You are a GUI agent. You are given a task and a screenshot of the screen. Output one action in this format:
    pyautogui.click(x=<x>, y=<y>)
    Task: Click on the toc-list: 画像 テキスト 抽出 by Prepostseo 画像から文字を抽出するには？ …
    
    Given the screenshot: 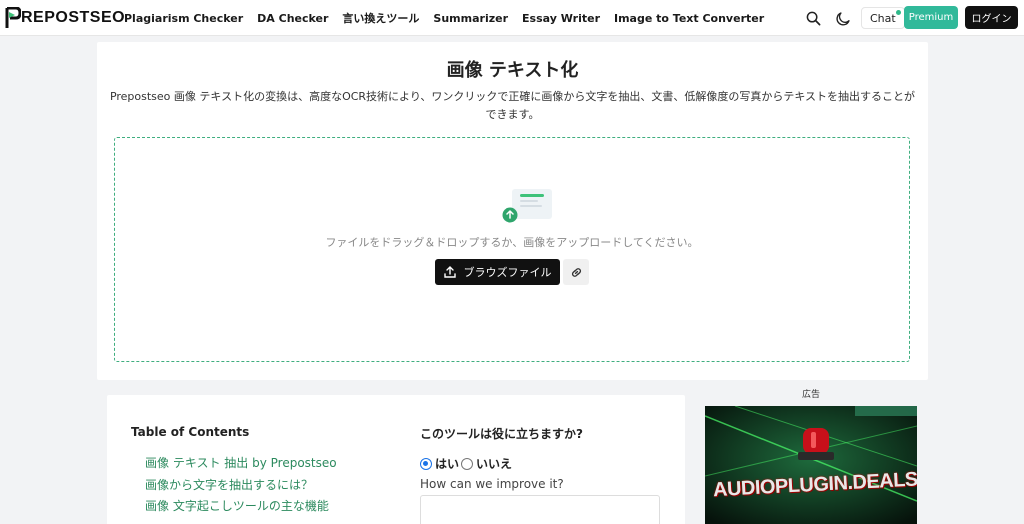 What is the action you would take?
    pyautogui.click(x=241, y=485)
    